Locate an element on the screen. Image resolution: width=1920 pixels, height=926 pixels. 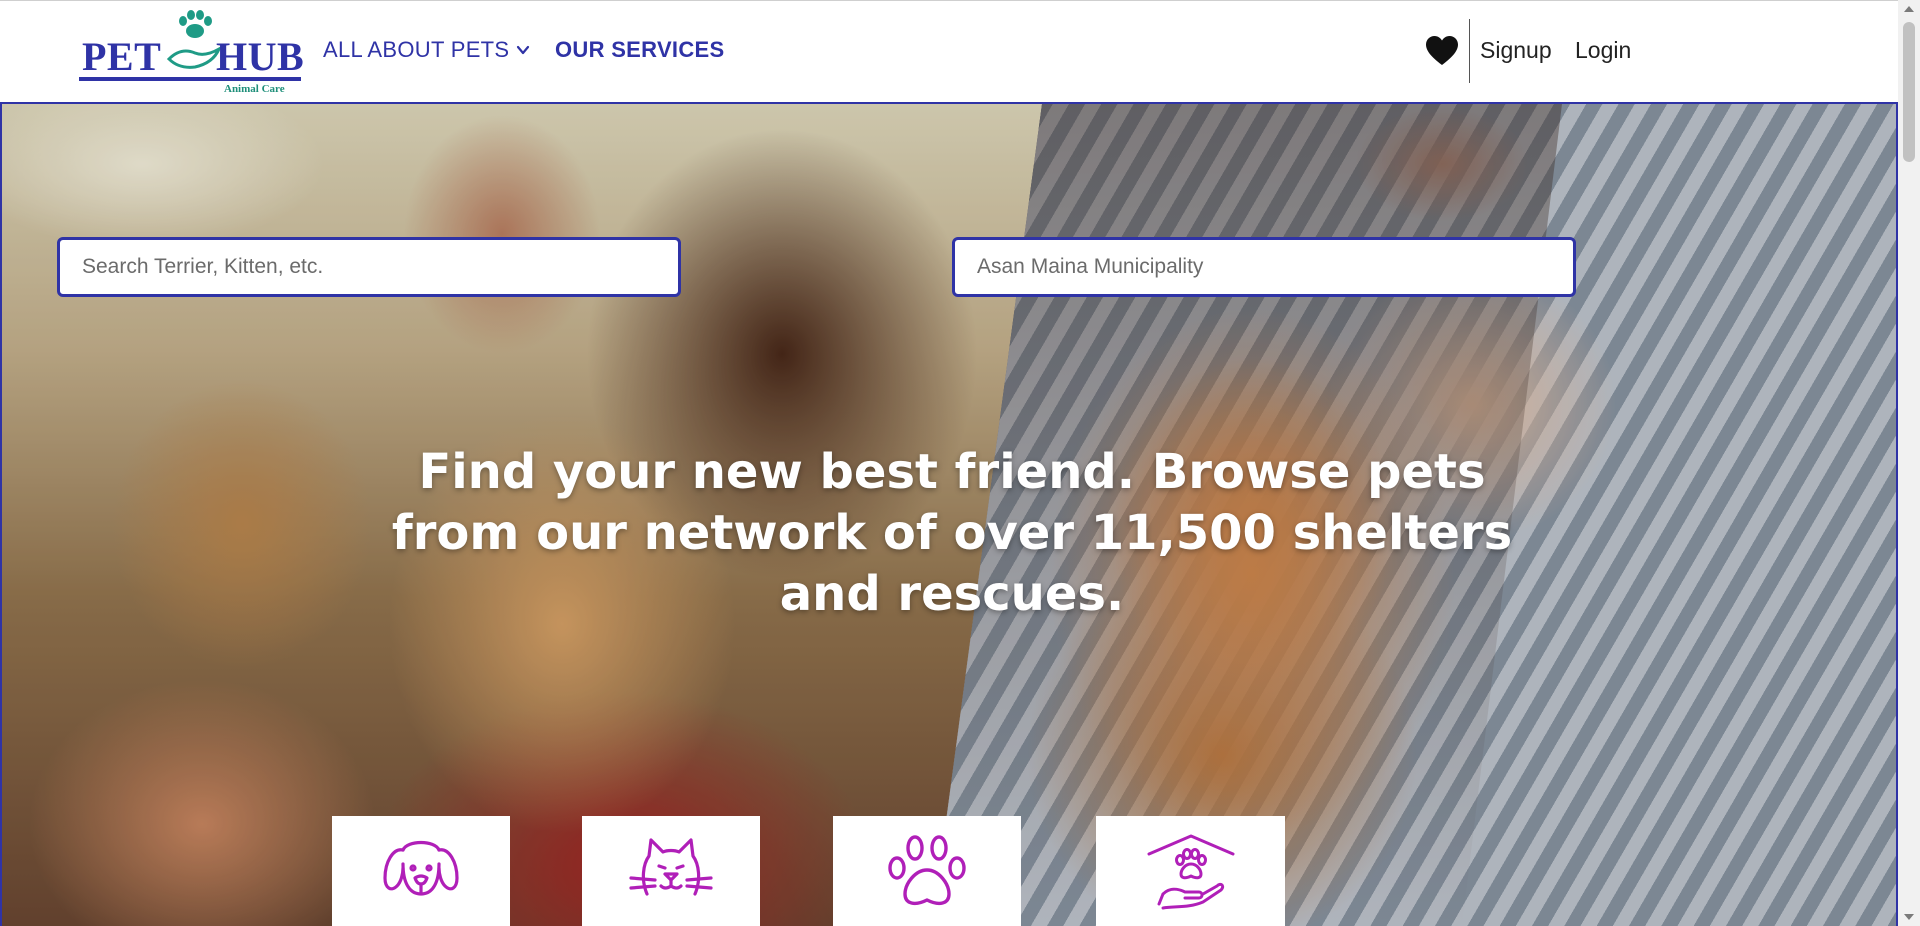
scroll-up-arrow-icon is located at coordinates (1909, 9).